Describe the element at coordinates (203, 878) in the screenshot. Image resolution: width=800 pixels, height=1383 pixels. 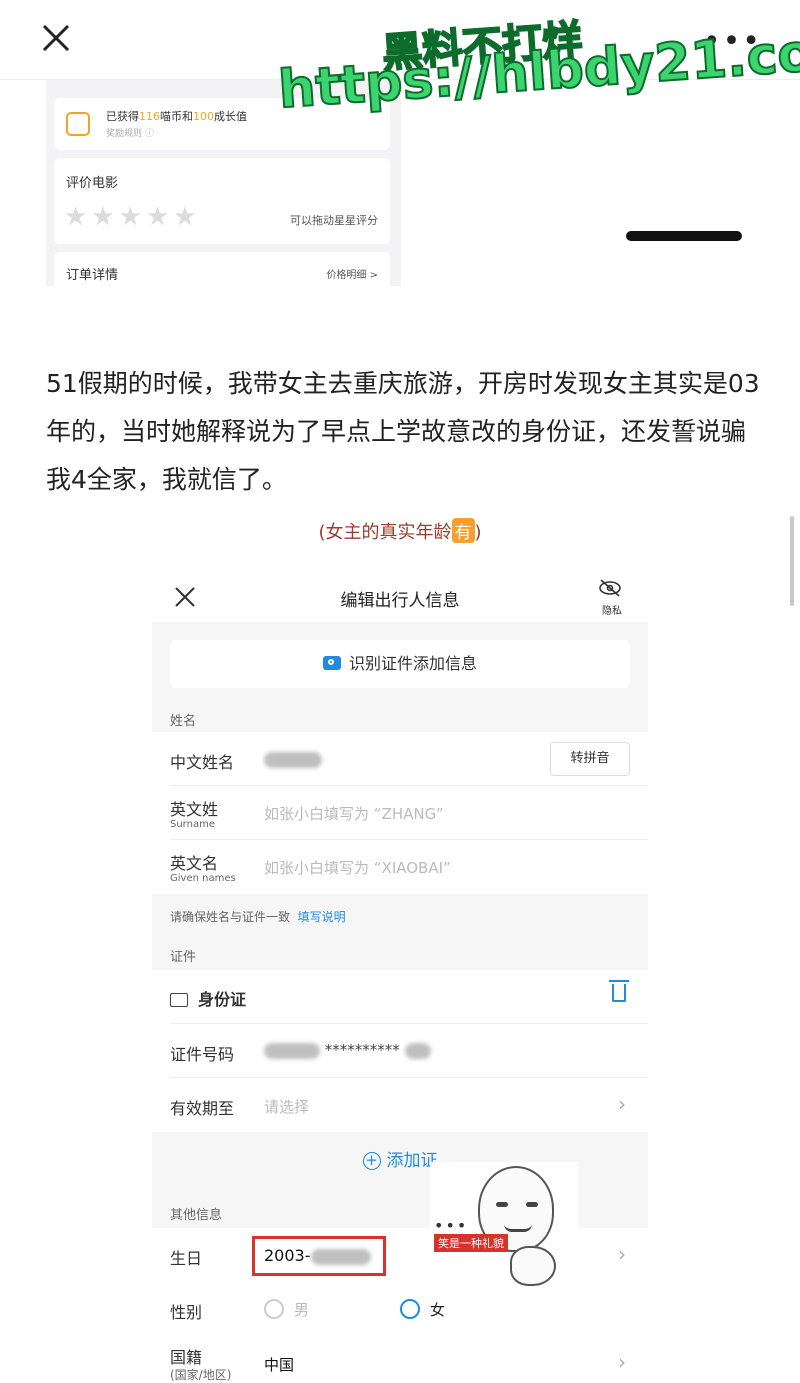
I see `given-name-sublabel: Given names` at that location.